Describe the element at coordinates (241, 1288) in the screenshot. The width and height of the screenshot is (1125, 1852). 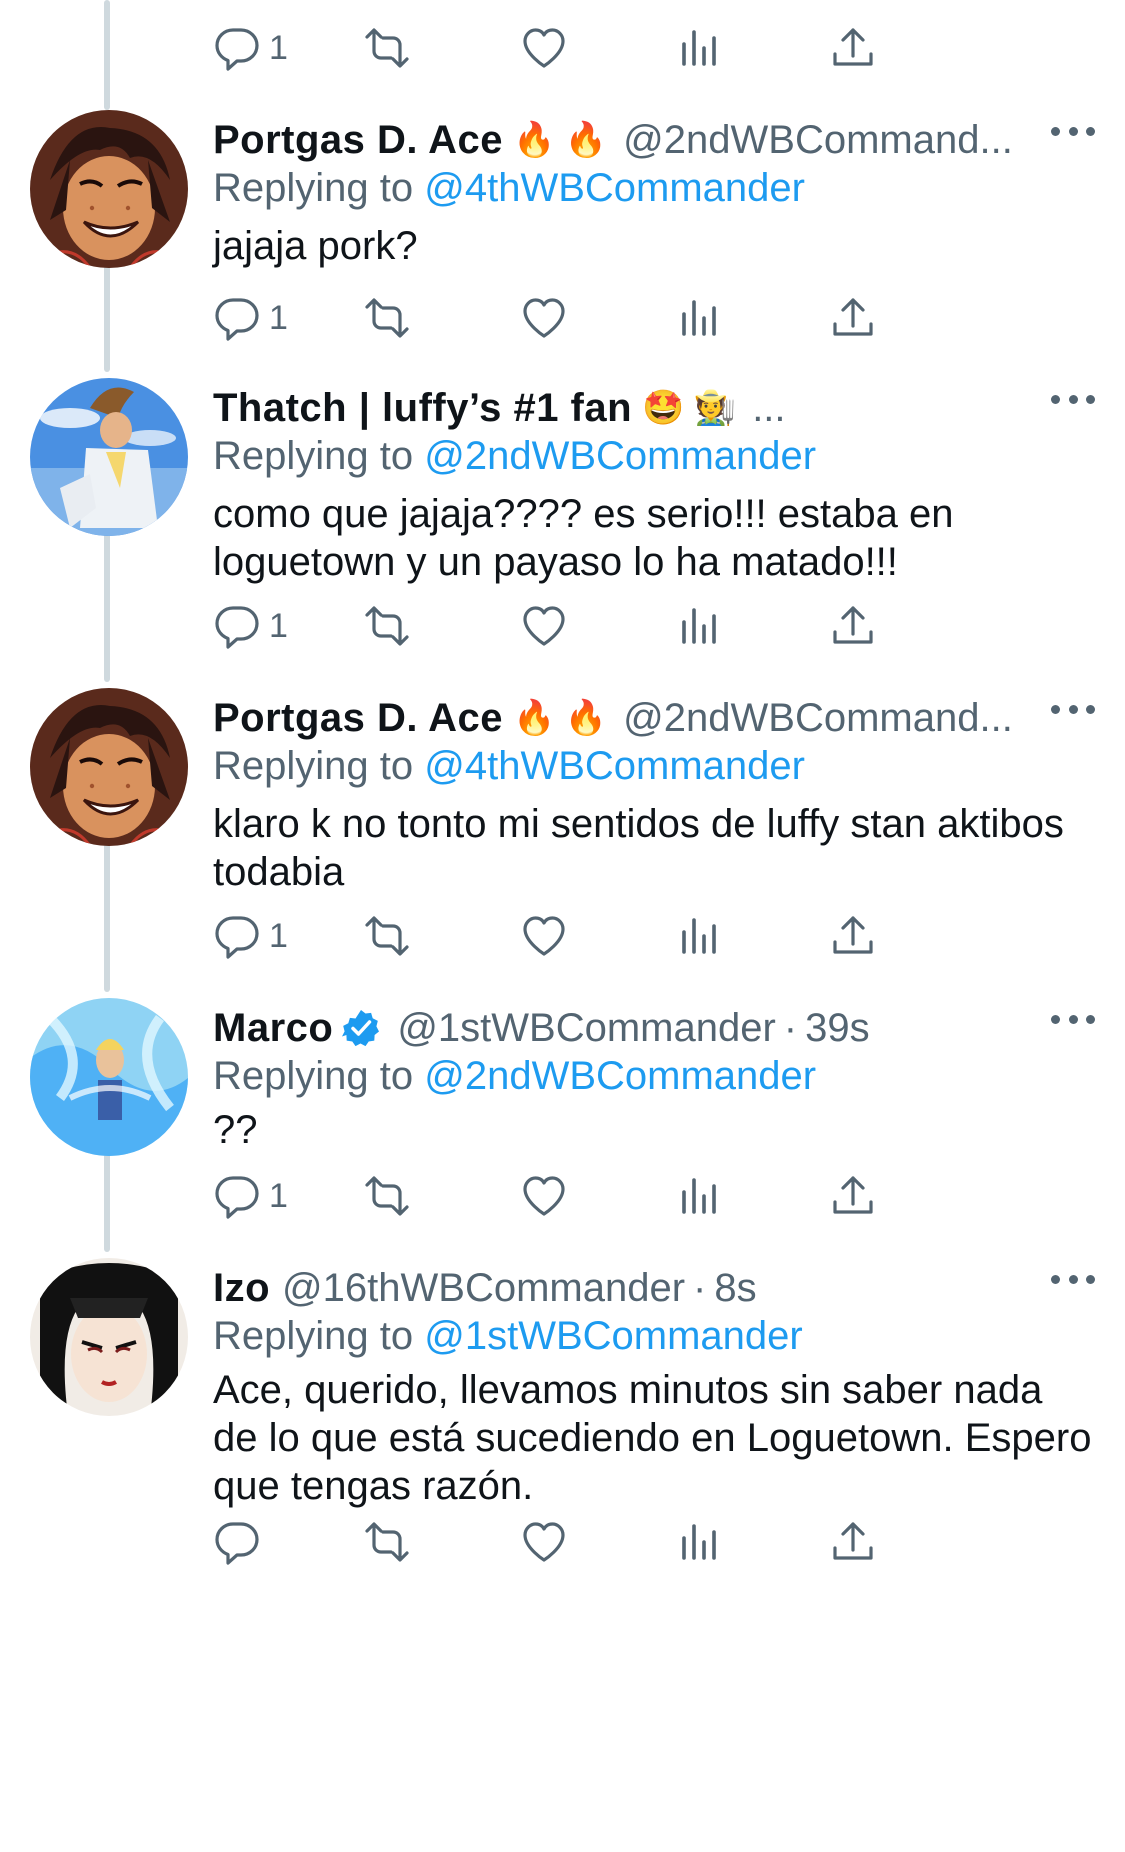
I see `display-name: Izo` at that location.